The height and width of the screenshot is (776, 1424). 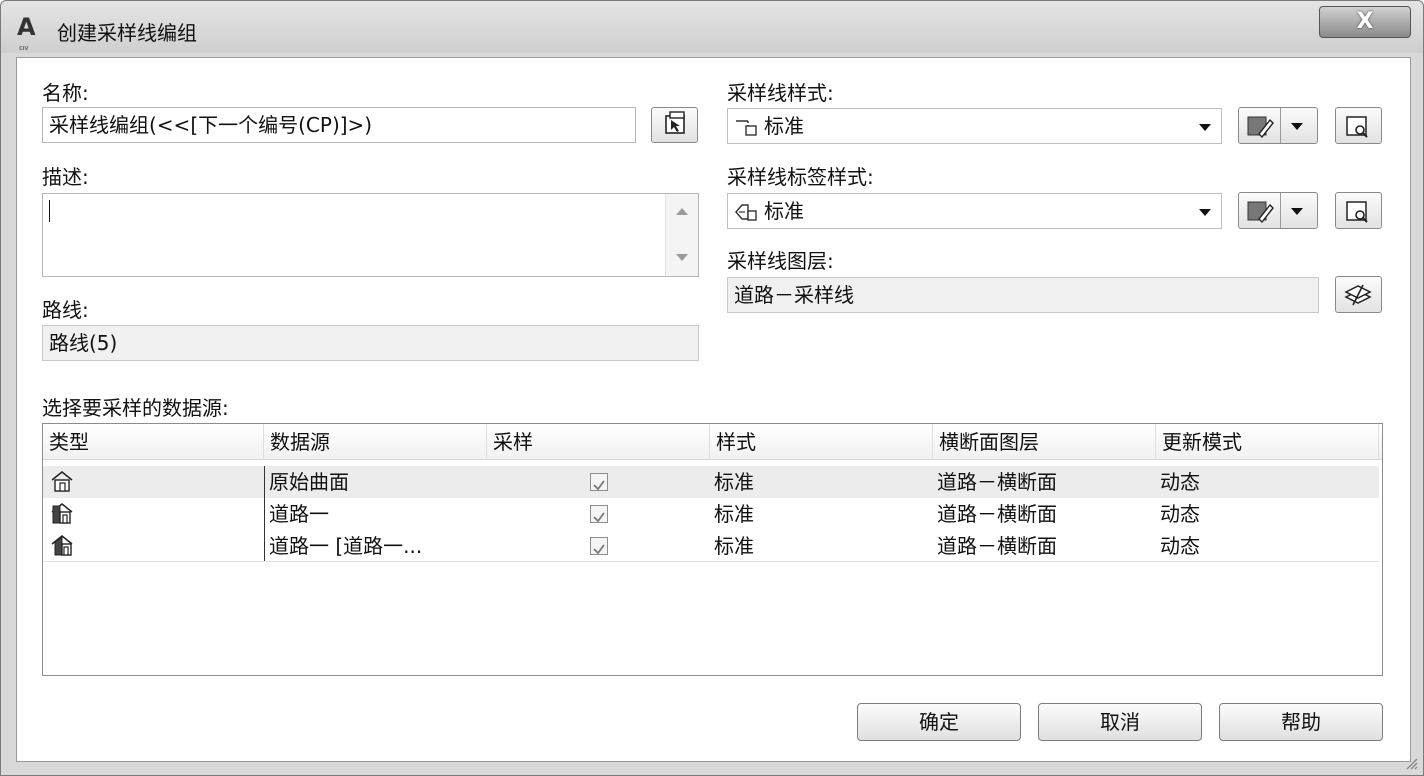 What do you see at coordinates (746, 212) in the screenshot?
I see `label-style-icon` at bounding box center [746, 212].